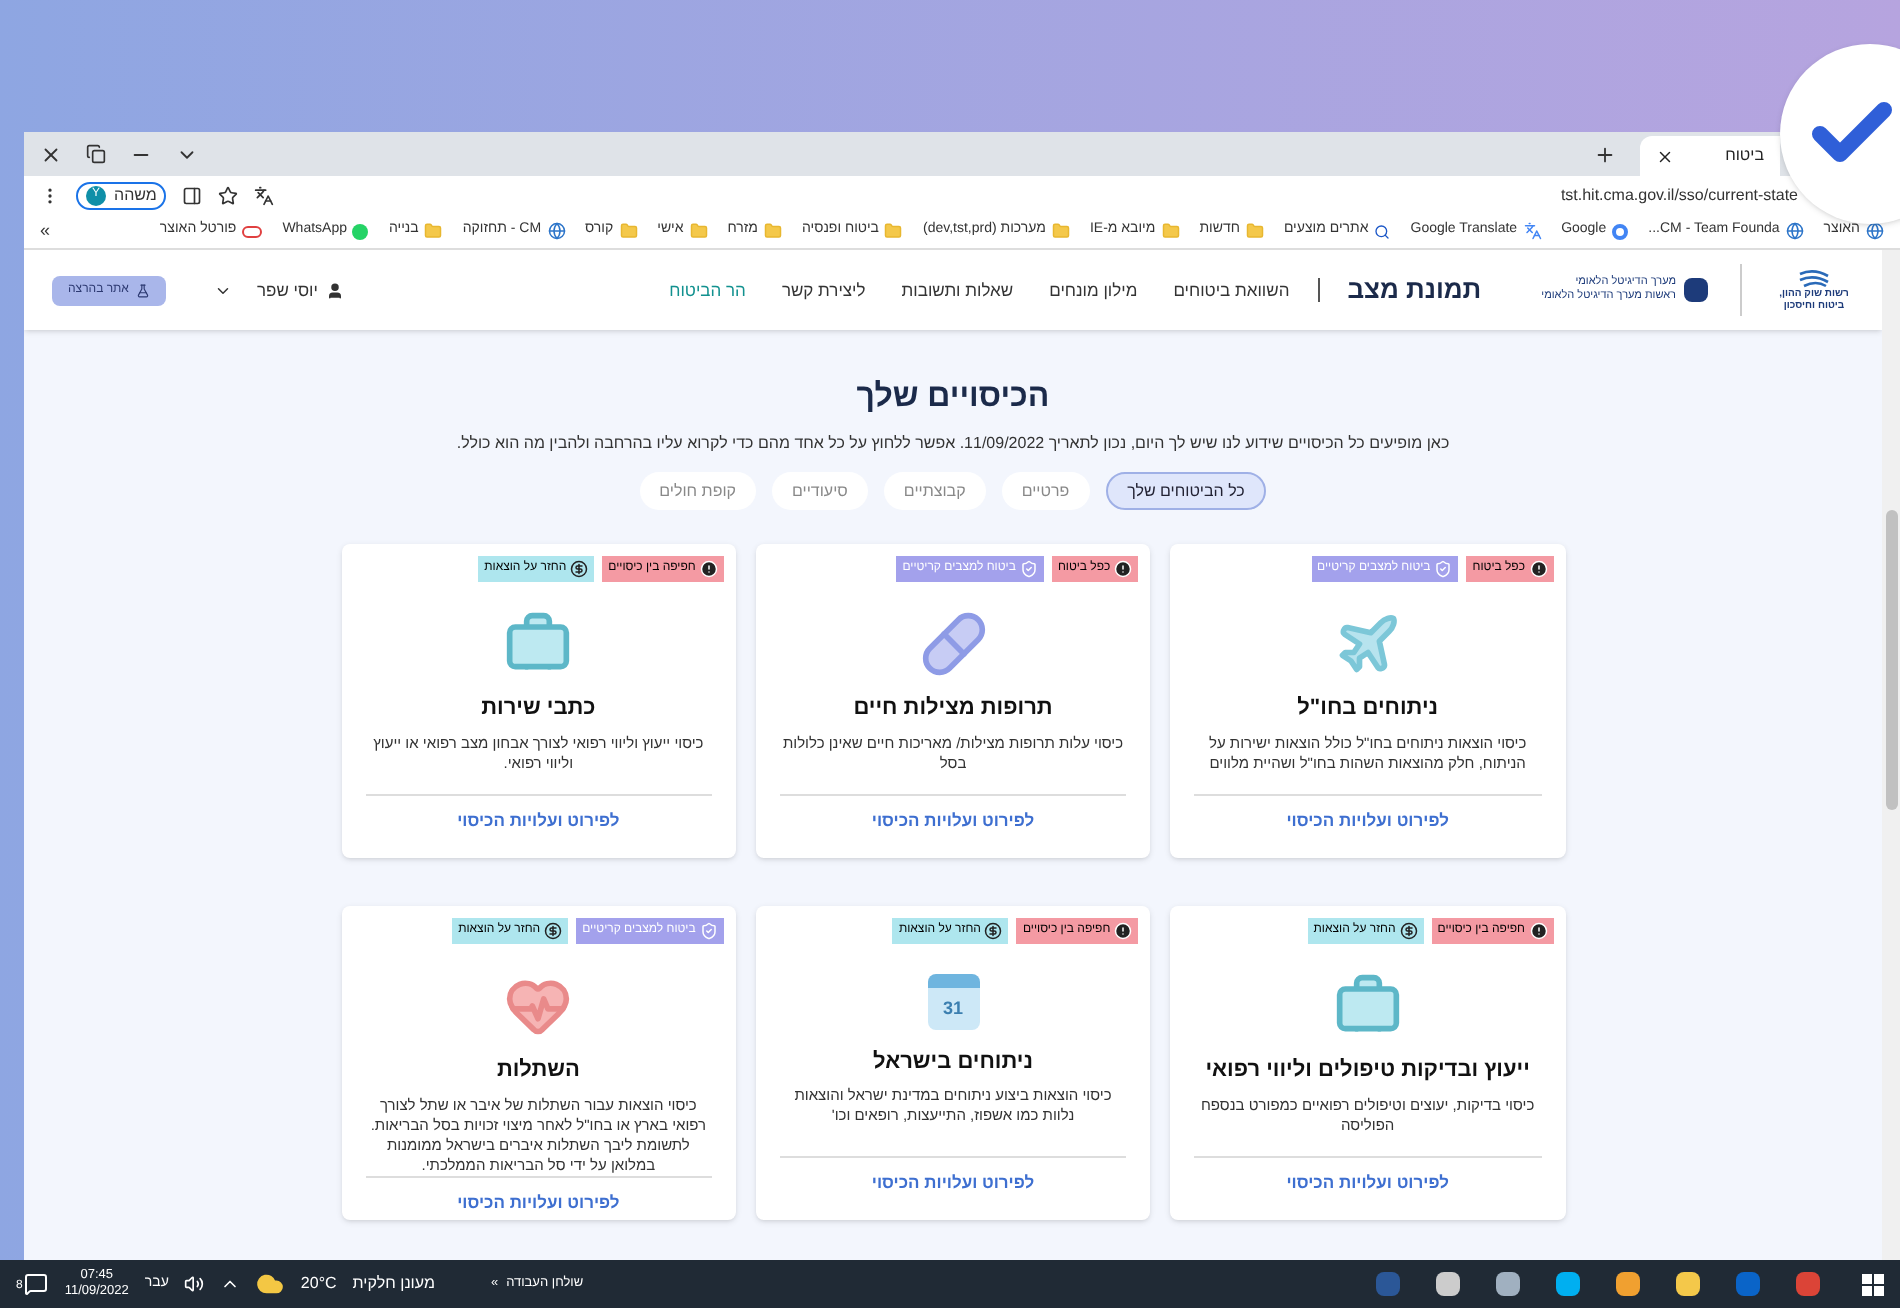 The width and height of the screenshot is (1900, 1308). I want to click on coverage-card, so click(538, 1063).